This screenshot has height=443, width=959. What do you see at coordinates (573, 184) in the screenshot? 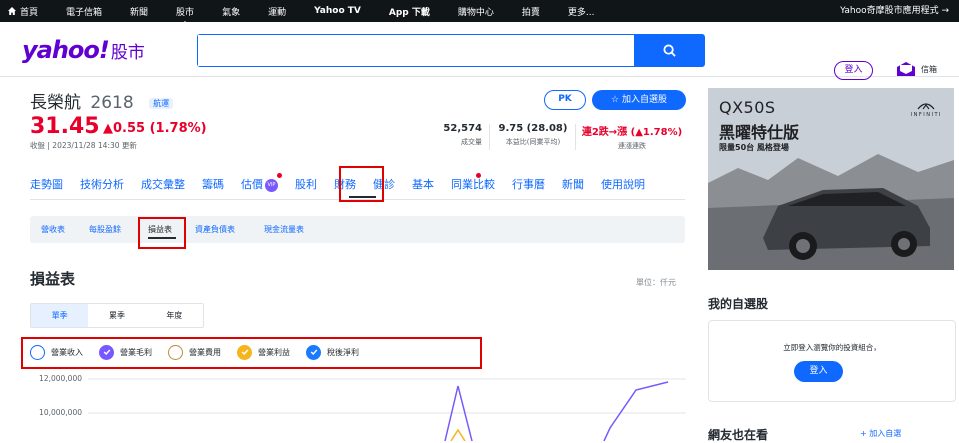
I see `tab-label: 新聞` at bounding box center [573, 184].